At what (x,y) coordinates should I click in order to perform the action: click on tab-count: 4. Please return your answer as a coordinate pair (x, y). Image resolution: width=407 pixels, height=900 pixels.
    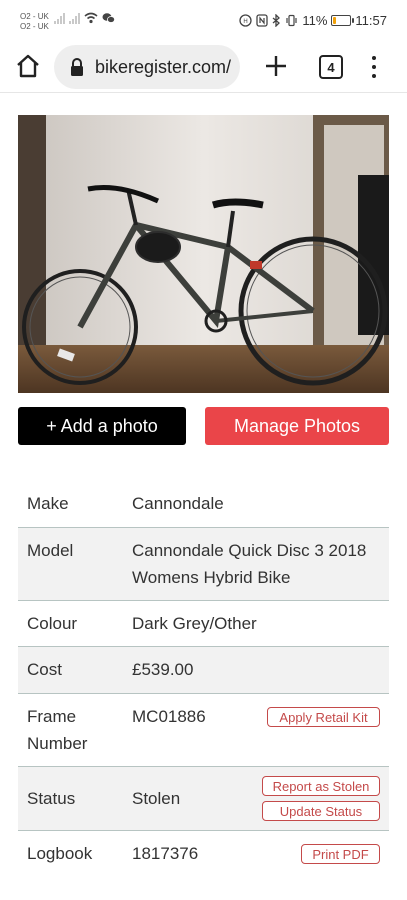
    Looking at the image, I should click on (331, 67).